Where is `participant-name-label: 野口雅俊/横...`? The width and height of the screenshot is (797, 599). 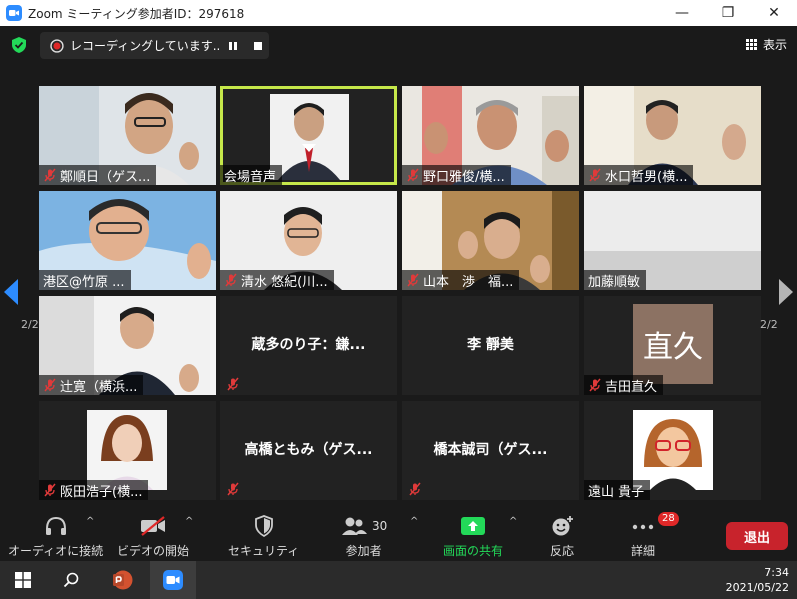 participant-name-label: 野口雅俊/横... is located at coordinates (456, 175).